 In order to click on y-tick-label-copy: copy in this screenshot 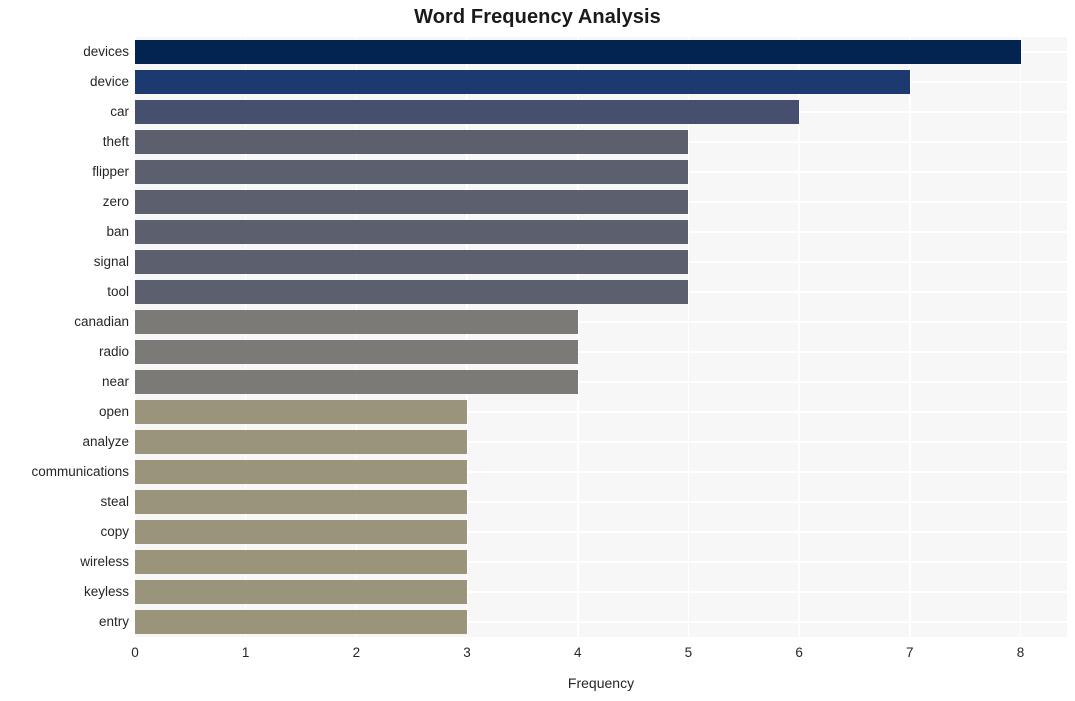, I will do `click(114, 531)`.